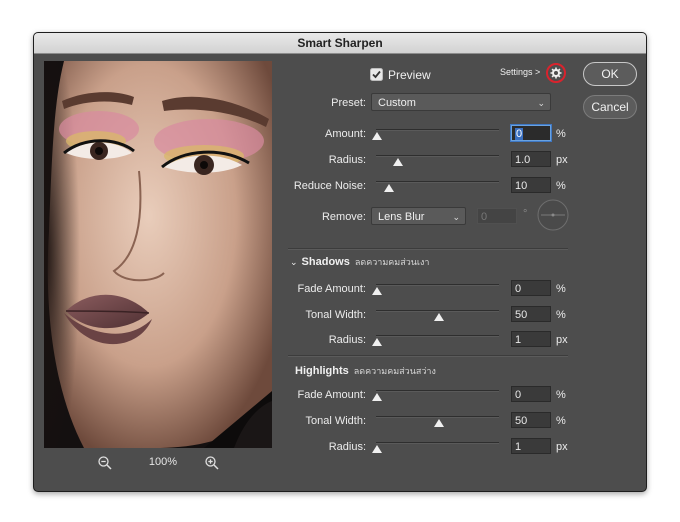  What do you see at coordinates (335, 421) in the screenshot?
I see `highlights-tonal-label: Tonal Width:` at bounding box center [335, 421].